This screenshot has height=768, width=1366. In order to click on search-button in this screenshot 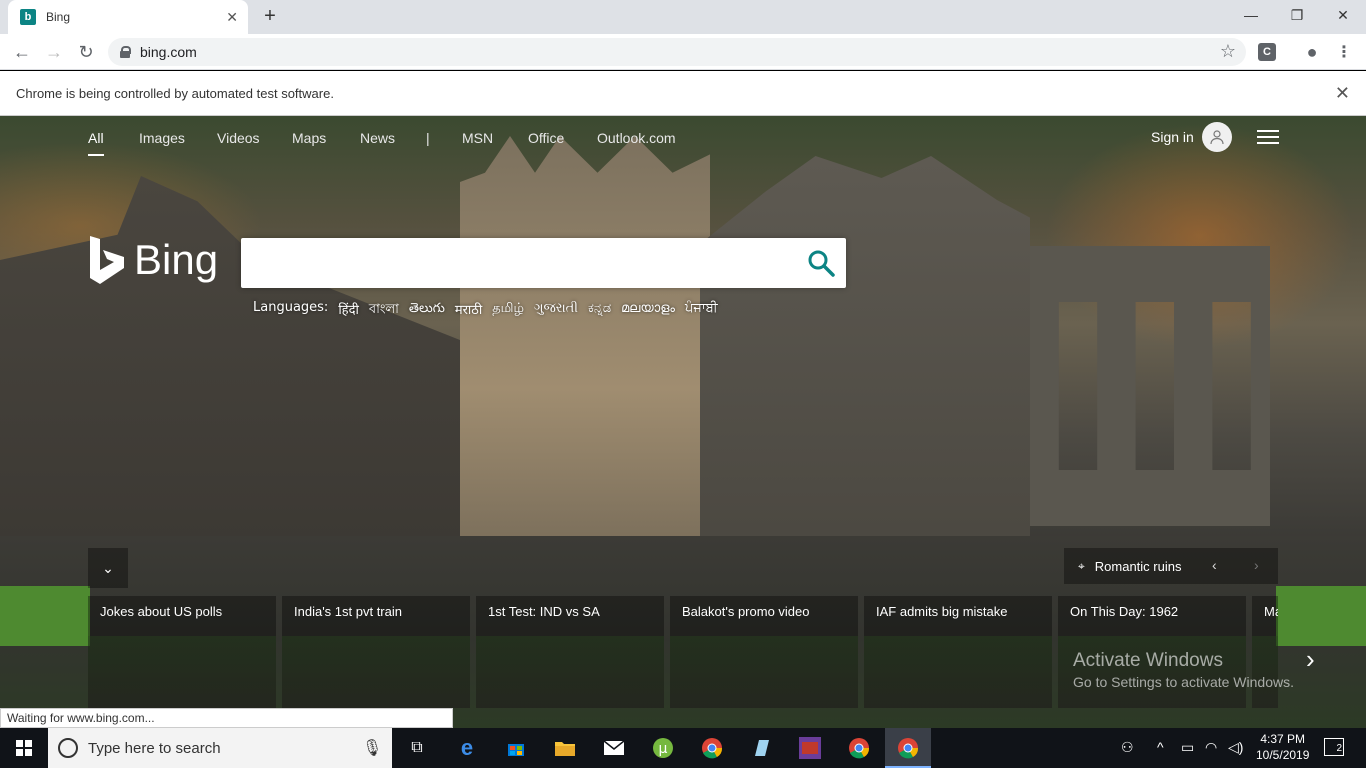, I will do `click(821, 263)`.